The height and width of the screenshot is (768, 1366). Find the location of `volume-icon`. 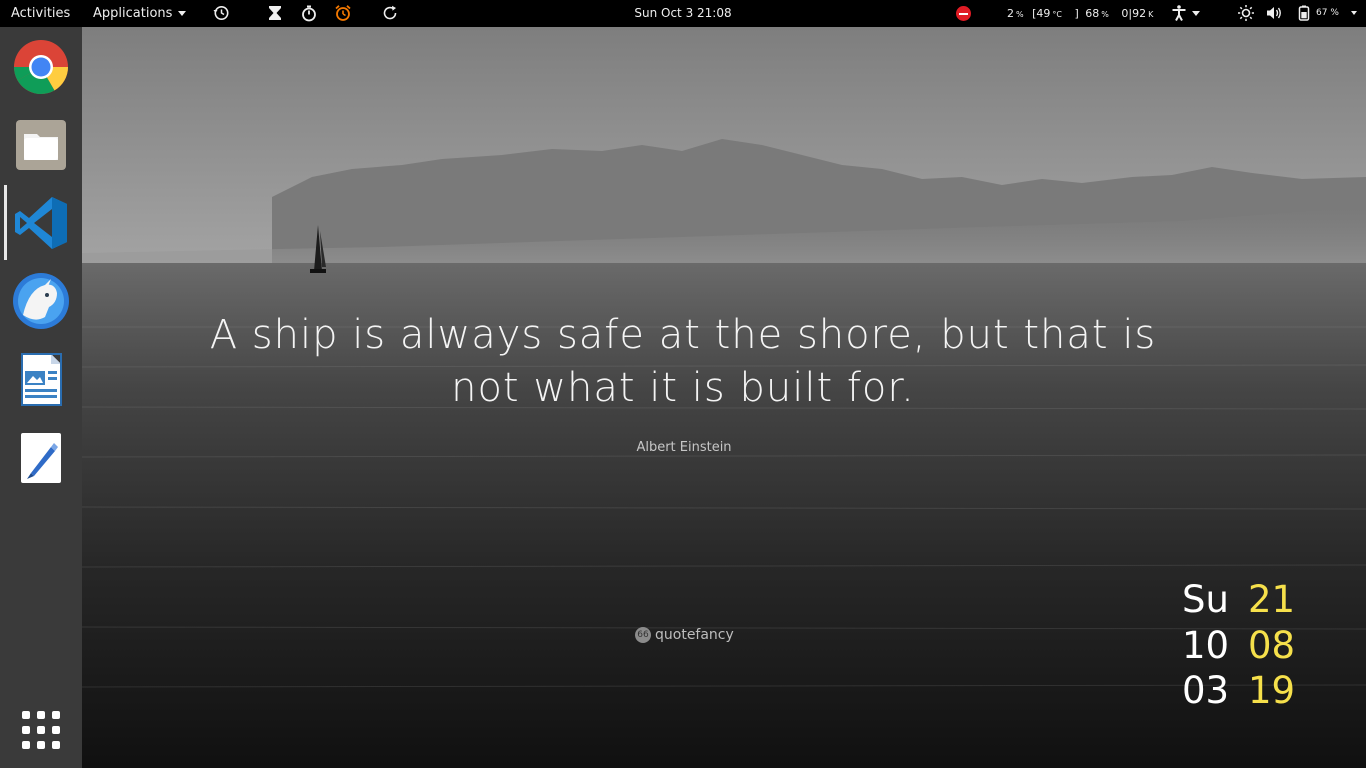

volume-icon is located at coordinates (1274, 13).